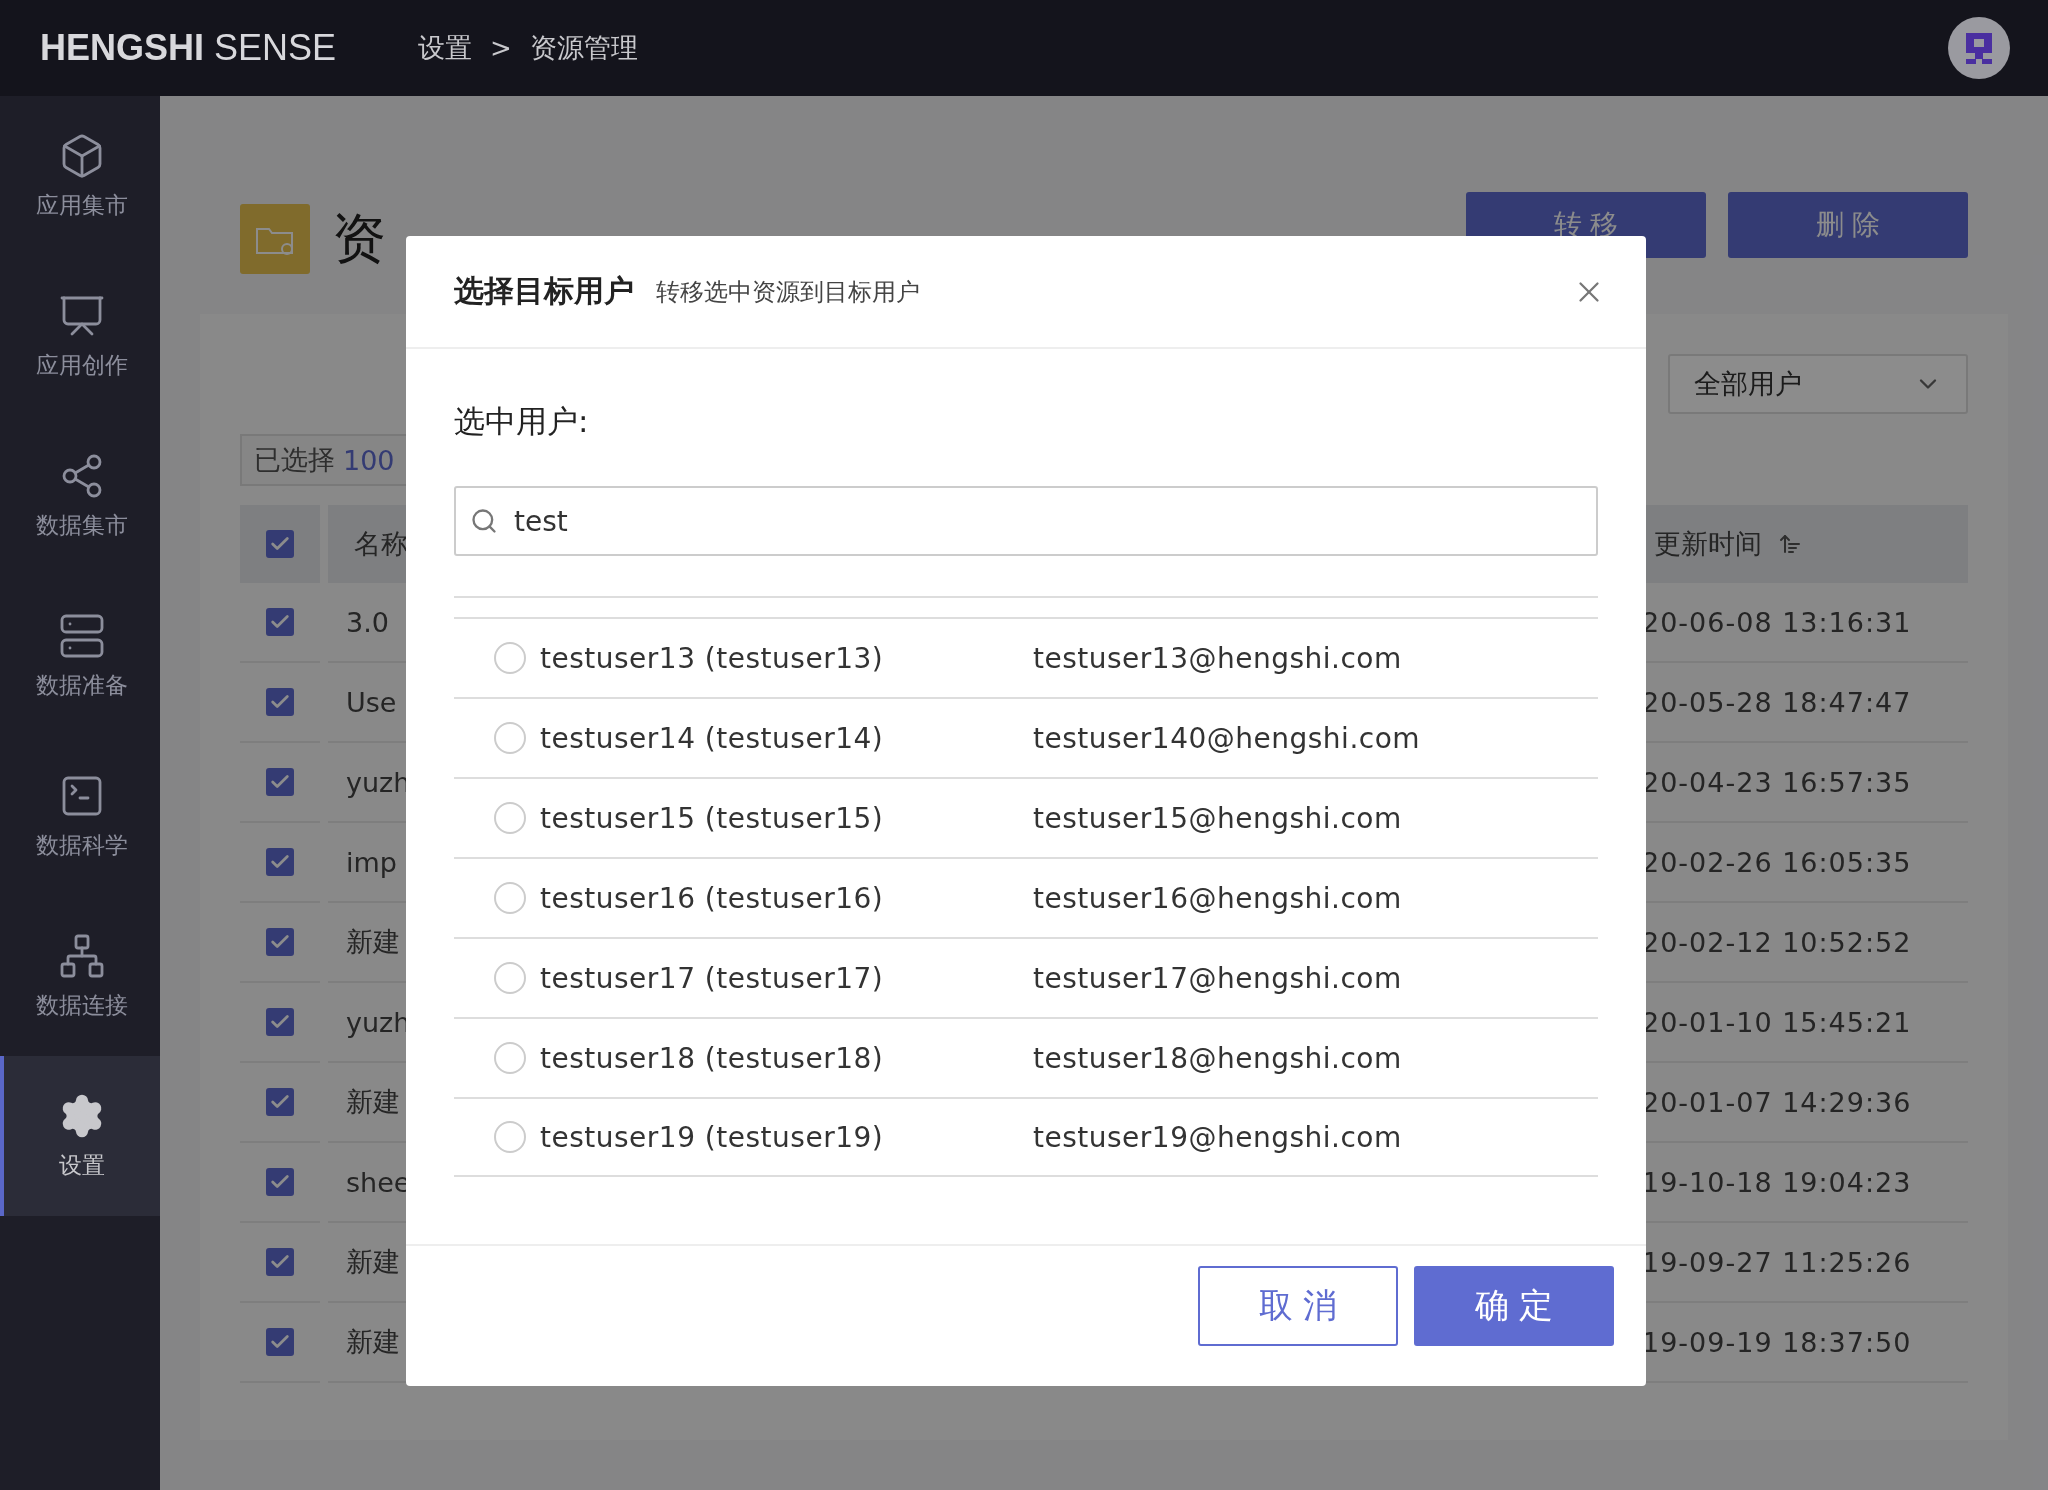 The width and height of the screenshot is (2048, 1490). Describe the element at coordinates (1026, 1057) in the screenshot. I see `user-row: testuser18 (testuser18) testuser18@hengshi.com` at that location.